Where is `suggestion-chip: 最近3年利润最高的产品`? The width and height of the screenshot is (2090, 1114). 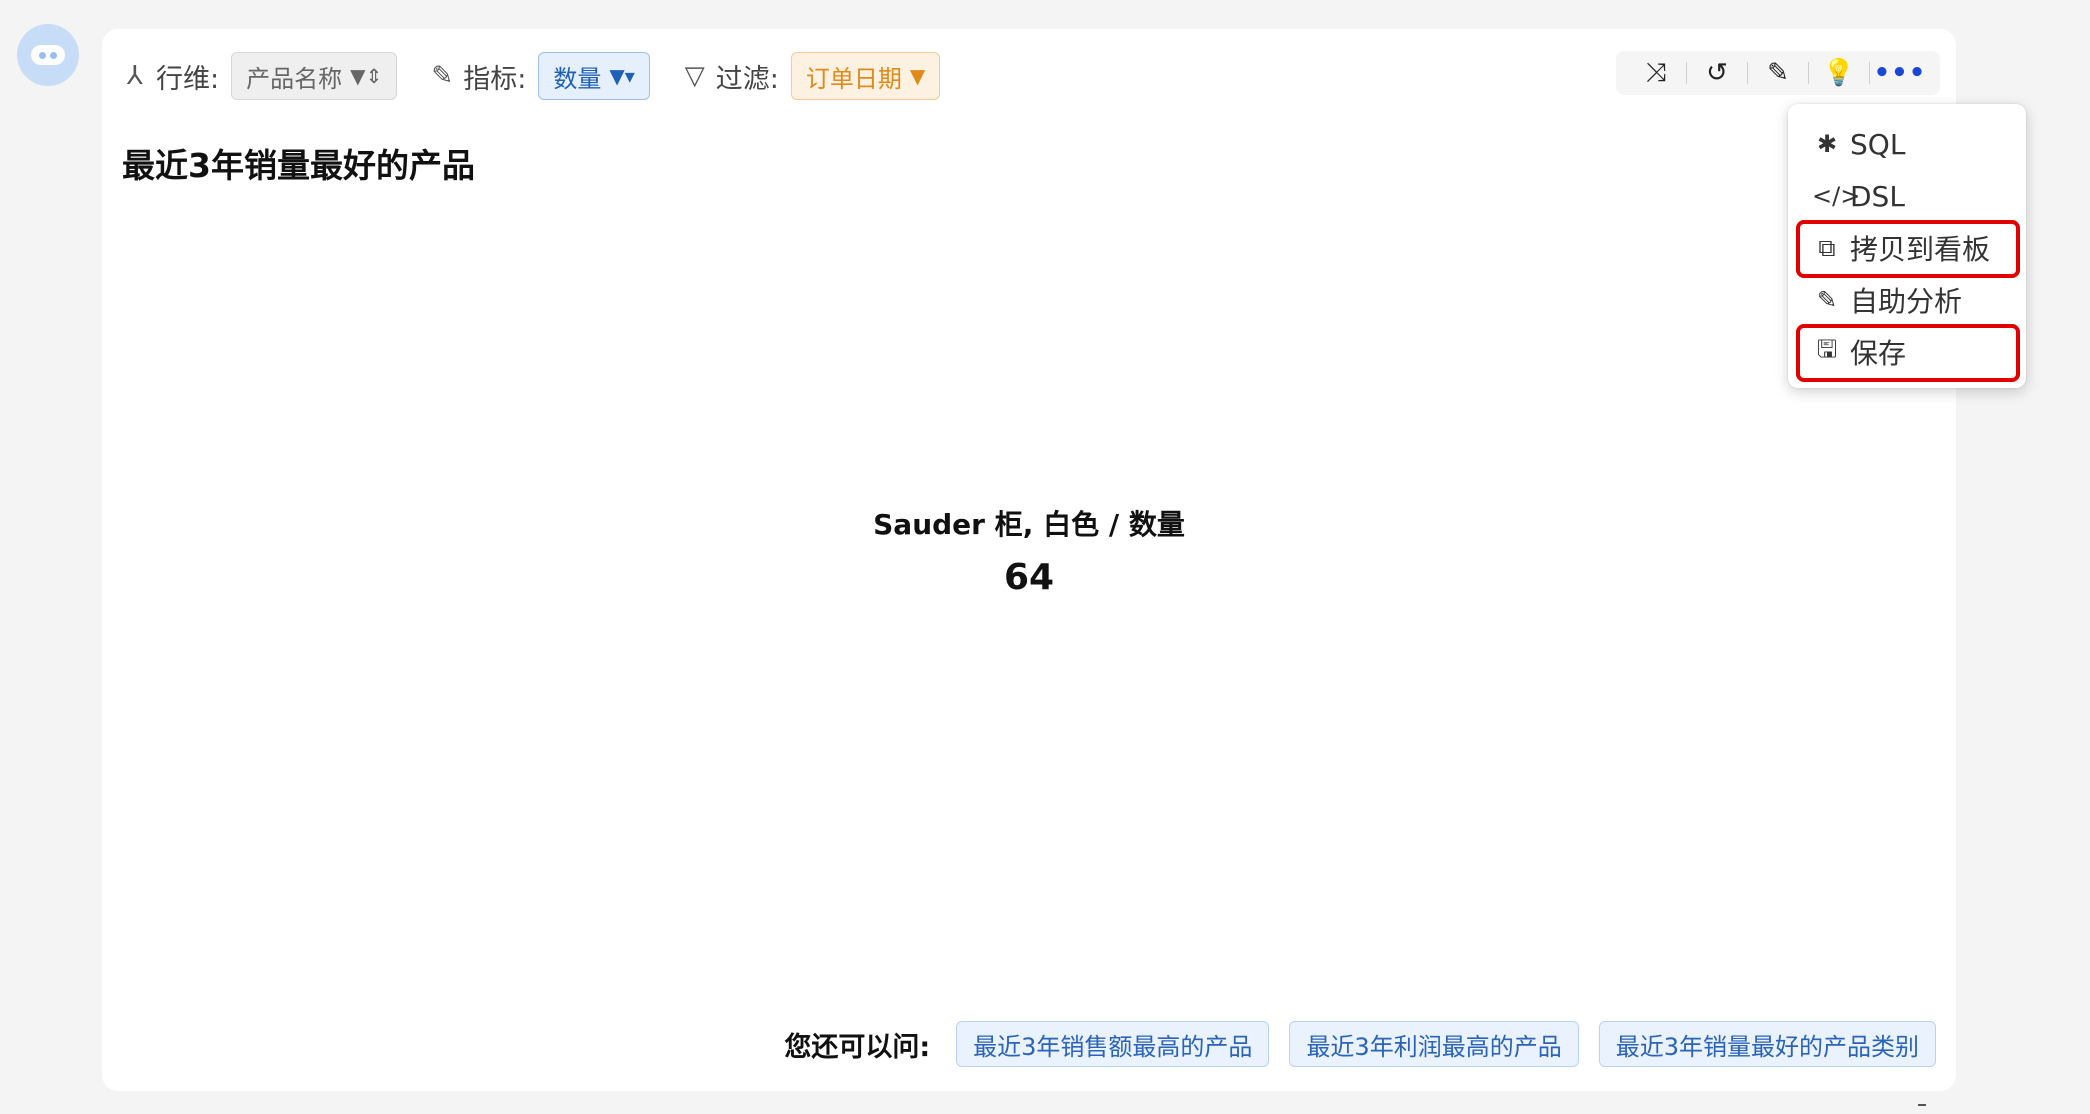 suggestion-chip: 最近3年利润最高的产品 is located at coordinates (1434, 1044).